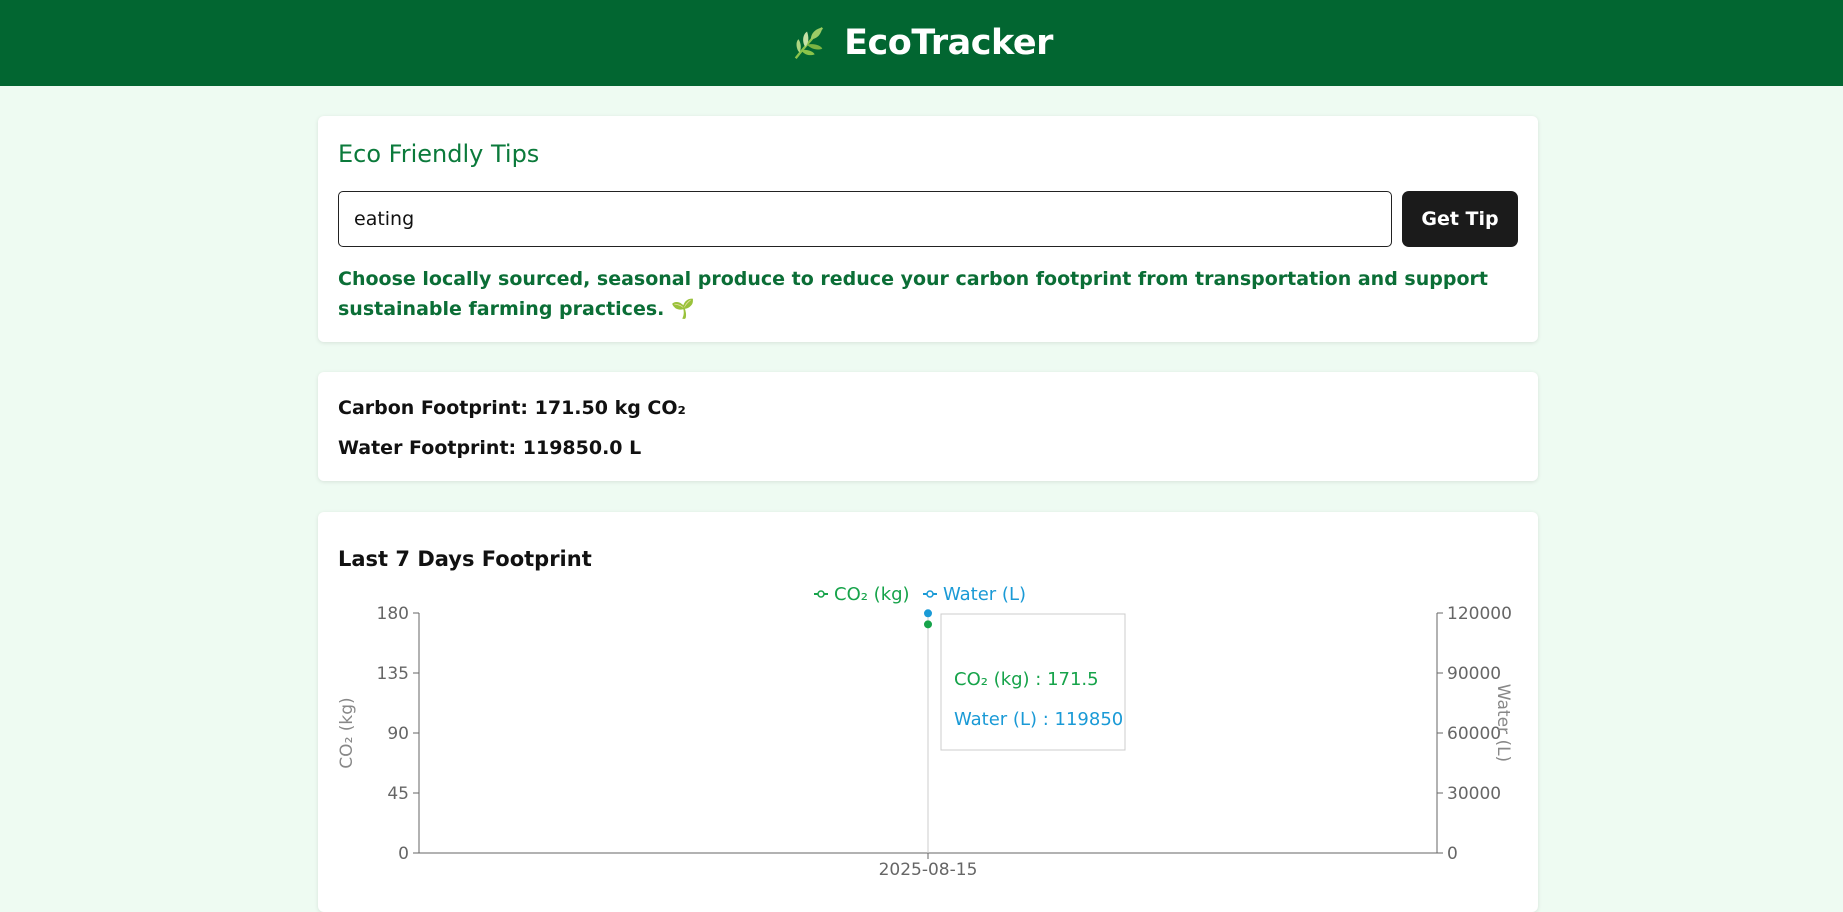 This screenshot has width=1843, height=912. I want to click on carbon-footprint-value: Carbon Footprint: 171.50 kg CO₂, so click(512, 408).